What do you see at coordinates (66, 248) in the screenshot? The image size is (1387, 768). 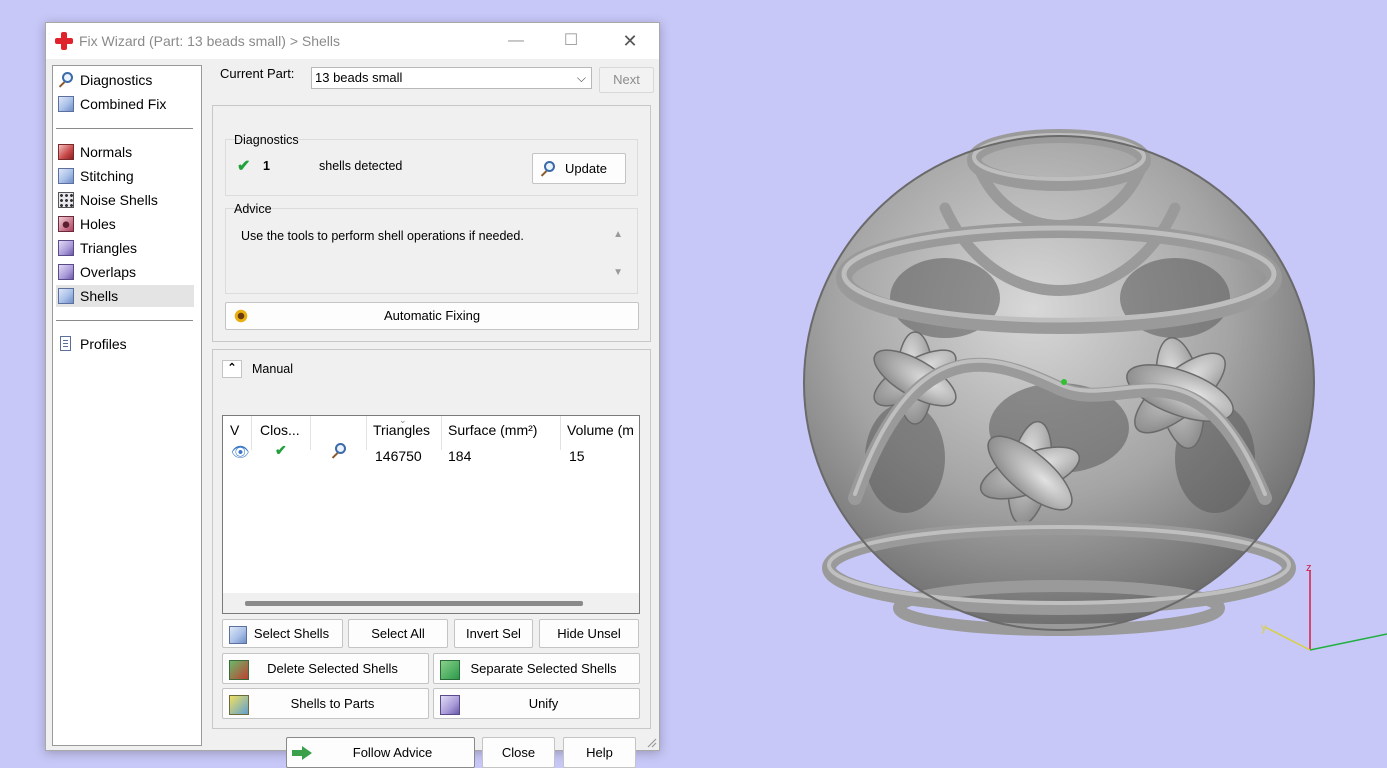 I see `triangles-cube-icon` at bounding box center [66, 248].